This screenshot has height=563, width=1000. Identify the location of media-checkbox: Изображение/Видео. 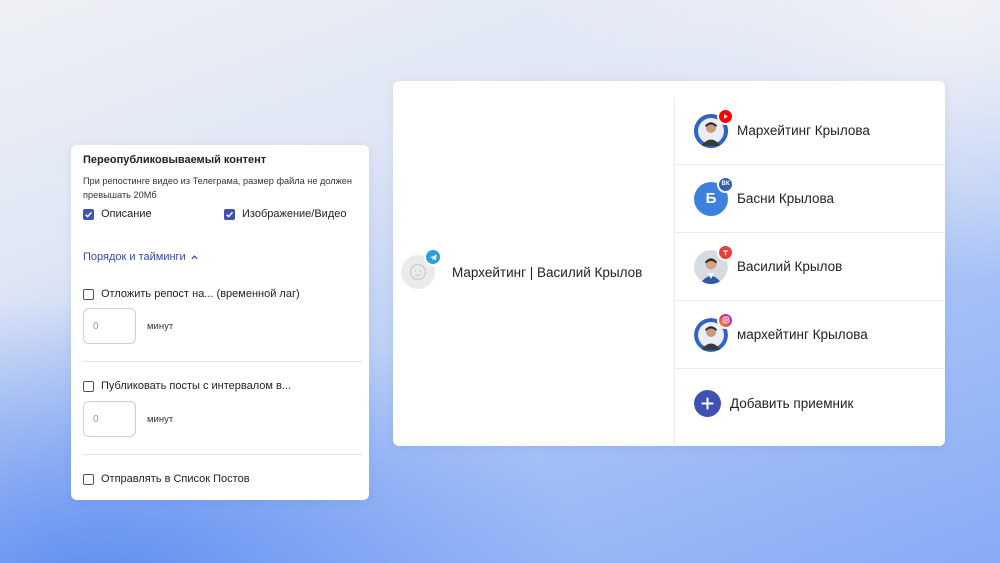
(285, 214).